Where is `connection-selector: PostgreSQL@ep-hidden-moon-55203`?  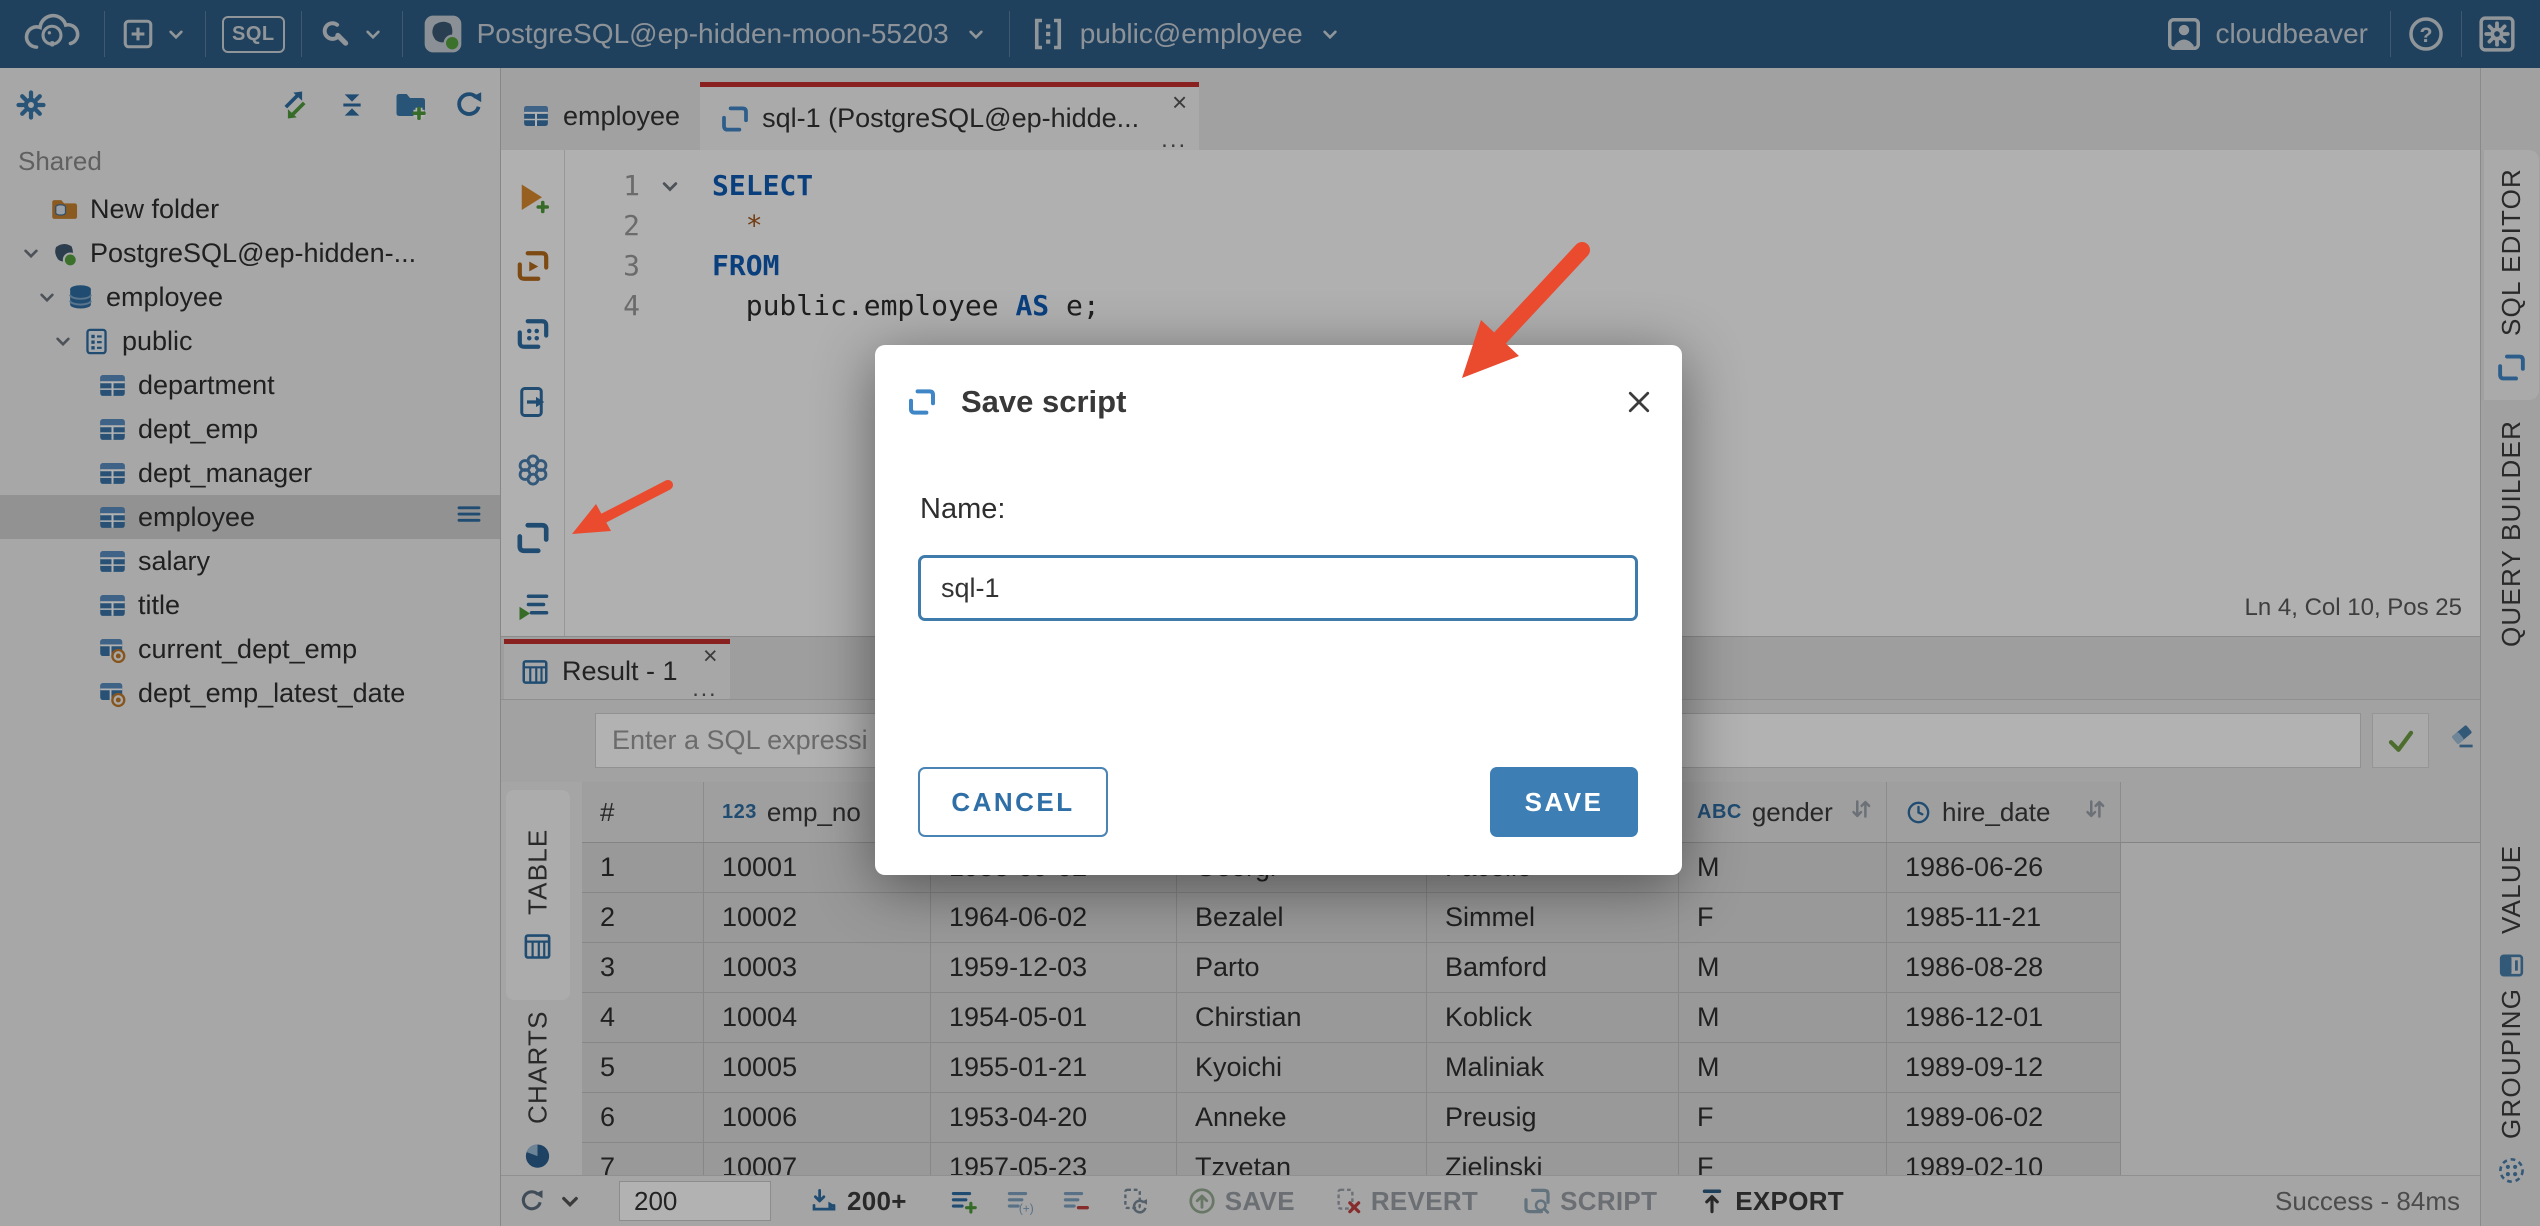
connection-selector: PostgreSQL@ep-hidden-moon-55203 is located at coordinates (706, 34).